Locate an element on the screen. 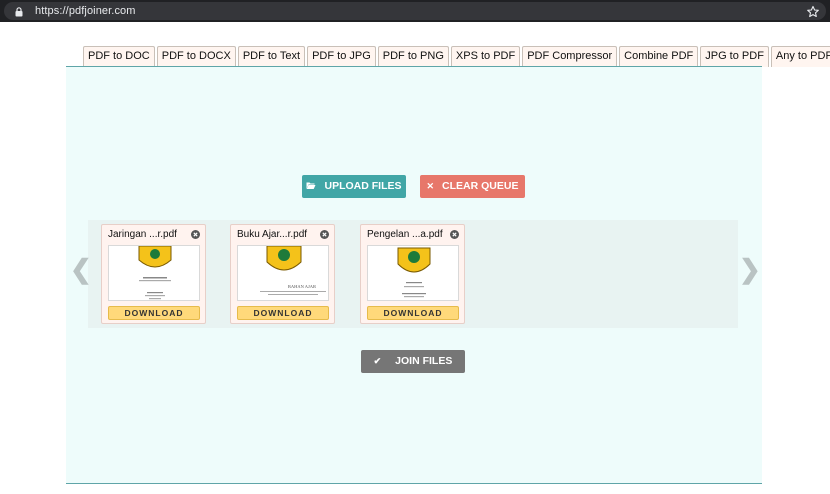 The width and height of the screenshot is (830, 494). check-icon: ✔ is located at coordinates (377, 361).